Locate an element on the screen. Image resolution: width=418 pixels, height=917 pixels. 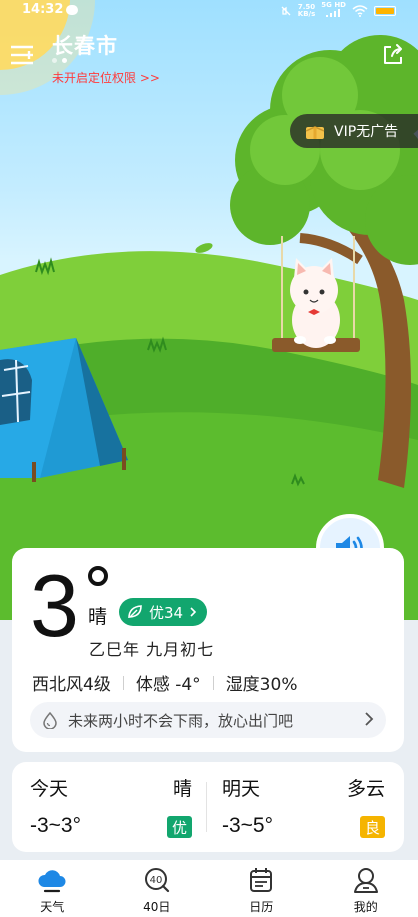
forecast-aqi-badge: 良 is located at coordinates (372, 827).